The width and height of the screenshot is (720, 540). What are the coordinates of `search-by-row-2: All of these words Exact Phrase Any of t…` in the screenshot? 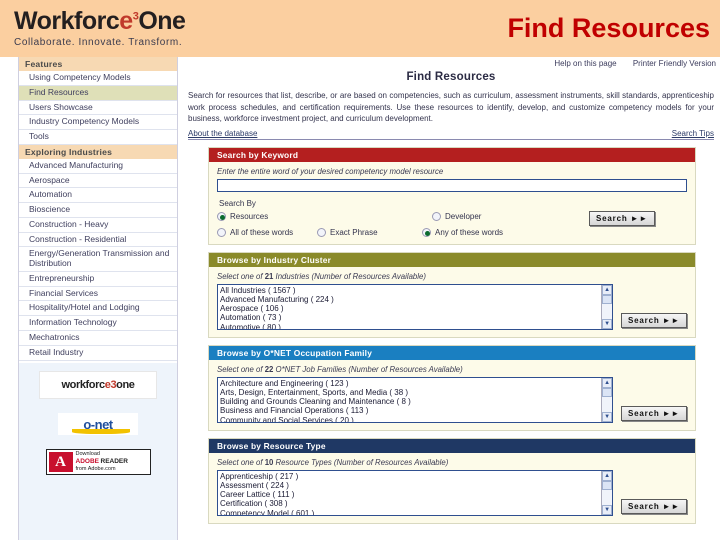 It's located at (452, 232).